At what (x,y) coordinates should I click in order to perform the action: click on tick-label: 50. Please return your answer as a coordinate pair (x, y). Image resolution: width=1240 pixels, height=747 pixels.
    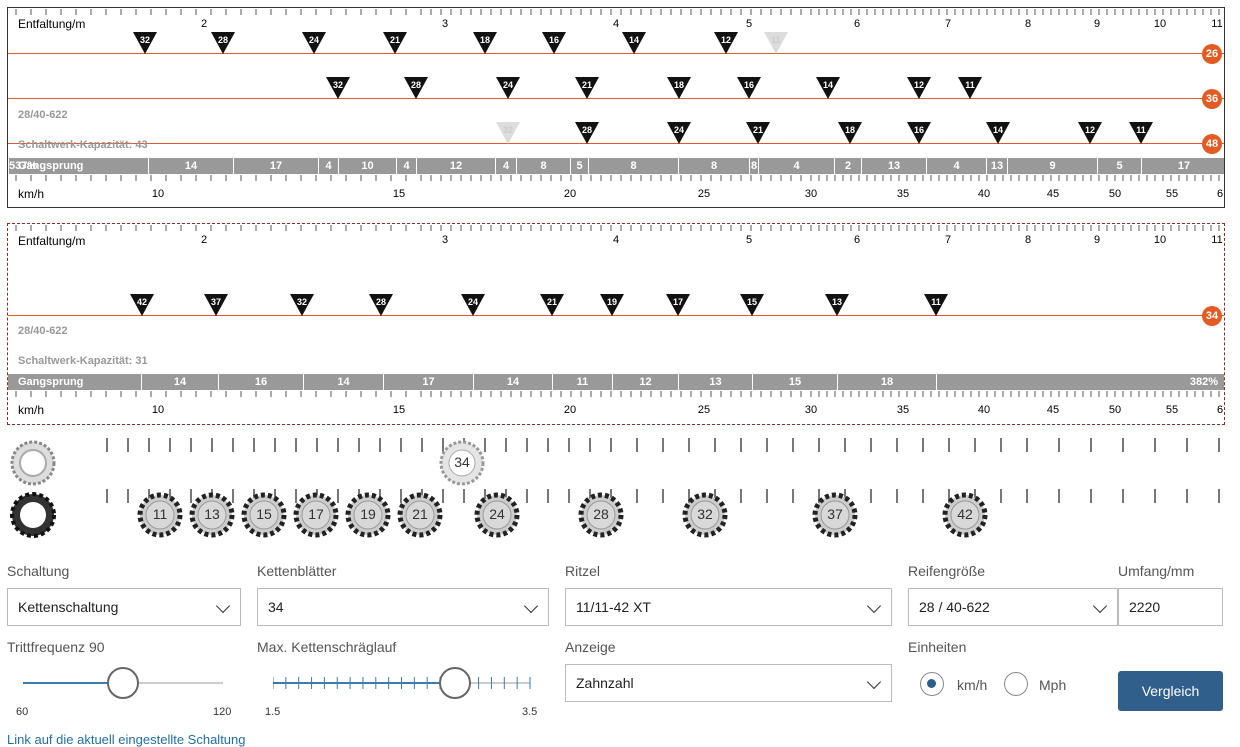
    Looking at the image, I should click on (1115, 194).